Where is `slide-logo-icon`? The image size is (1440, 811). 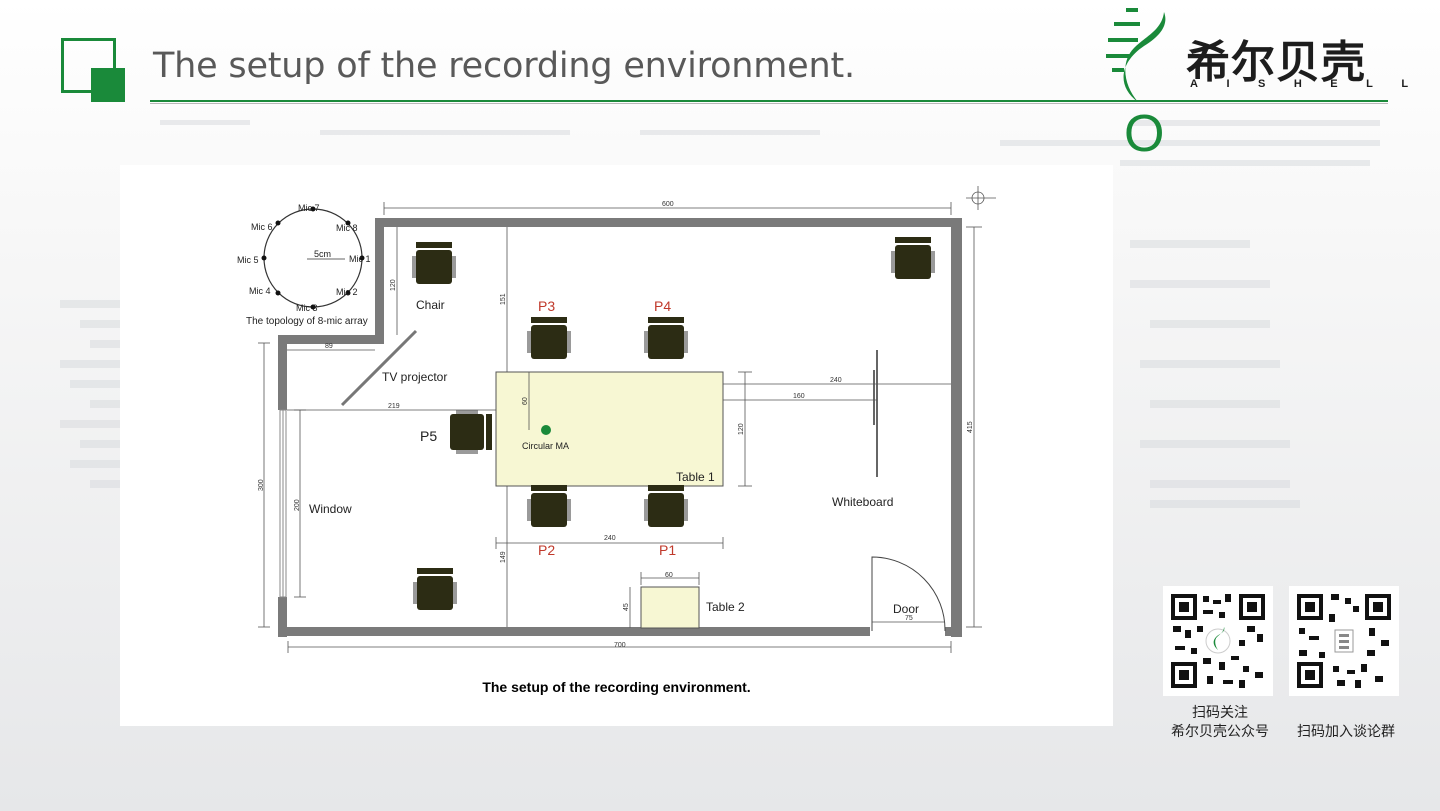
slide-logo-icon is located at coordinates (93, 70).